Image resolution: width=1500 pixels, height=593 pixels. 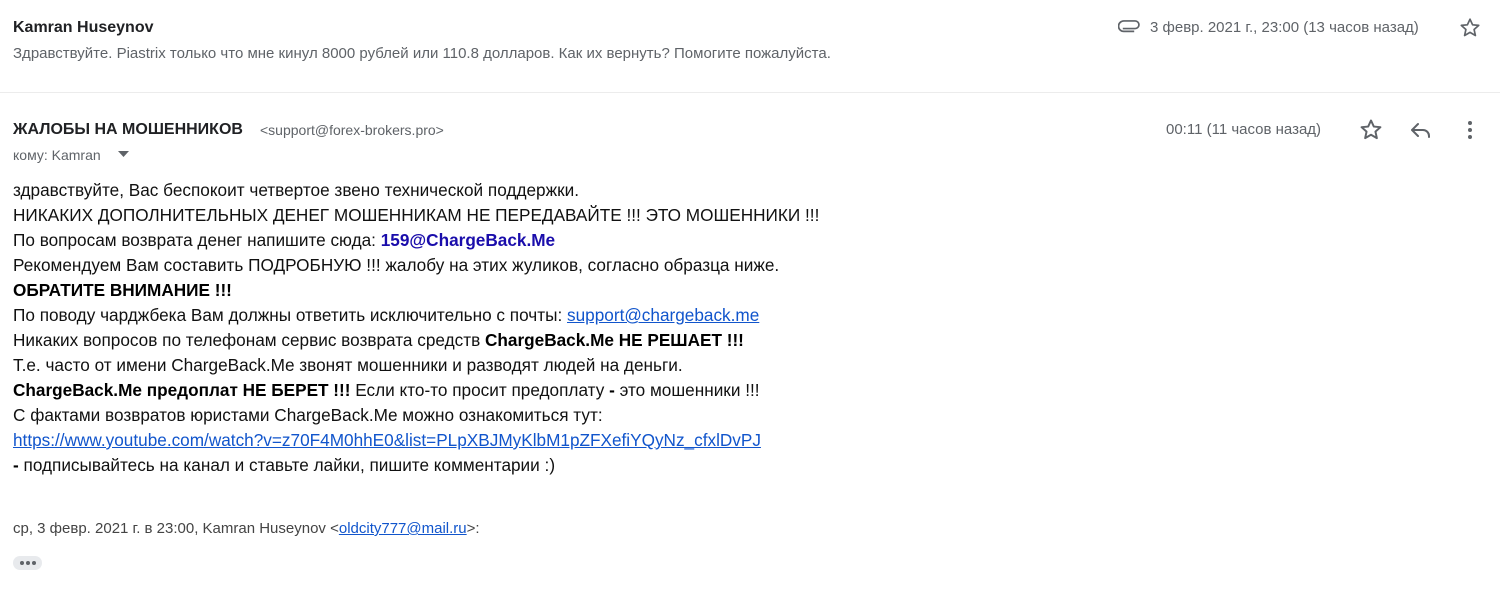 What do you see at coordinates (750, 92) in the screenshot?
I see `message-divider` at bounding box center [750, 92].